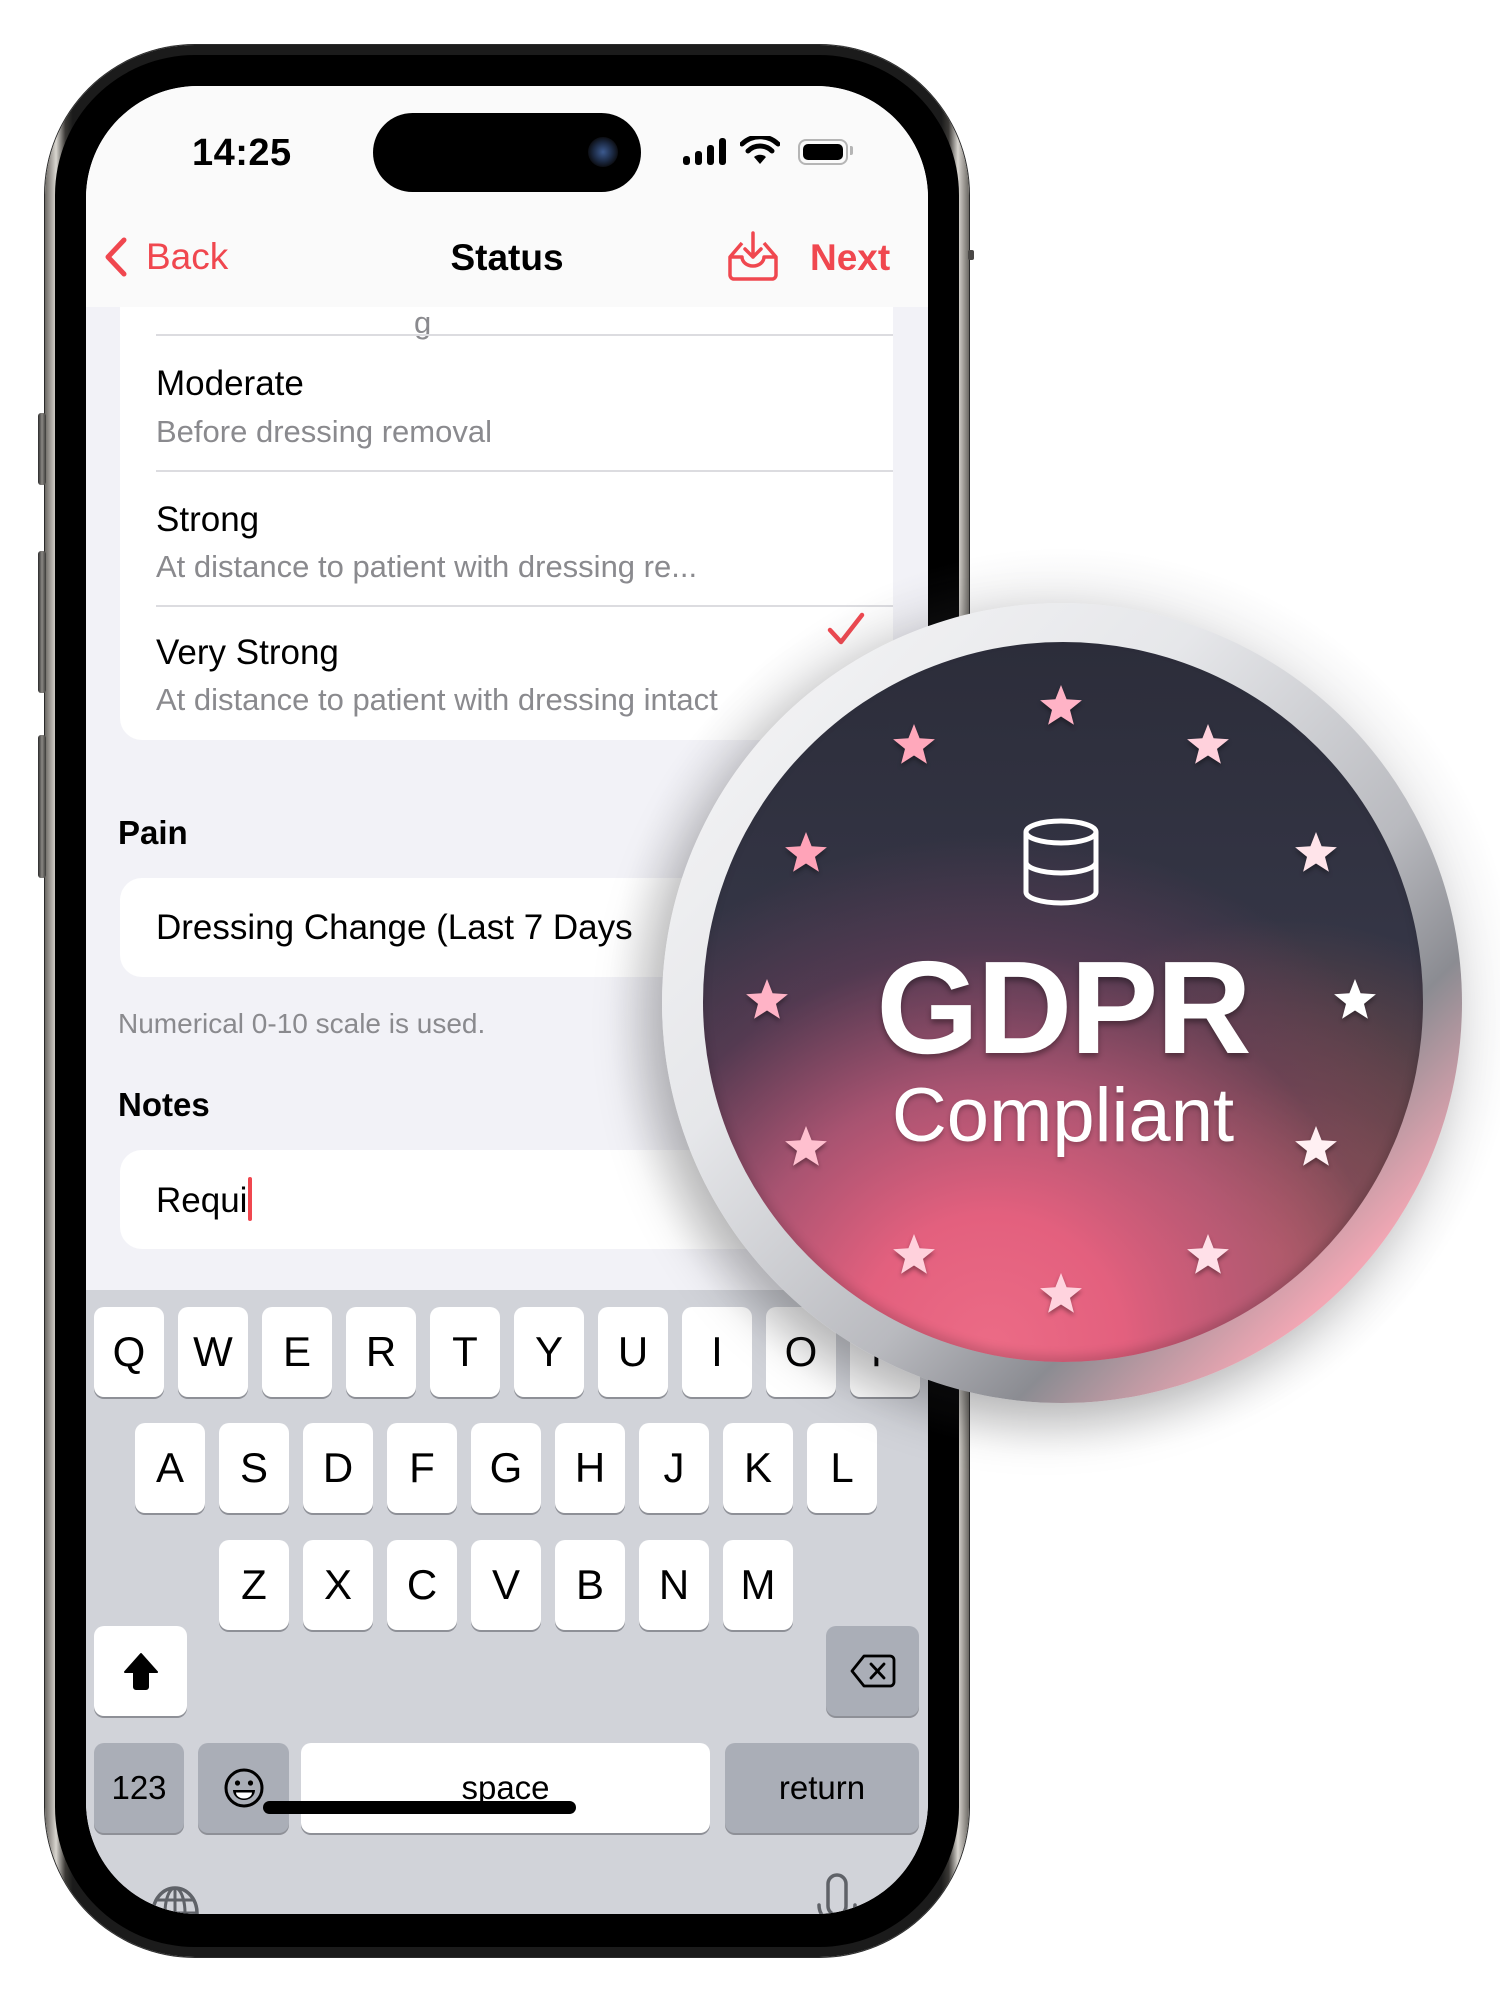 The height and width of the screenshot is (2000, 1500). What do you see at coordinates (507, 196) in the screenshot?
I see `navigation-bar: 14:25 Back Status Next` at bounding box center [507, 196].